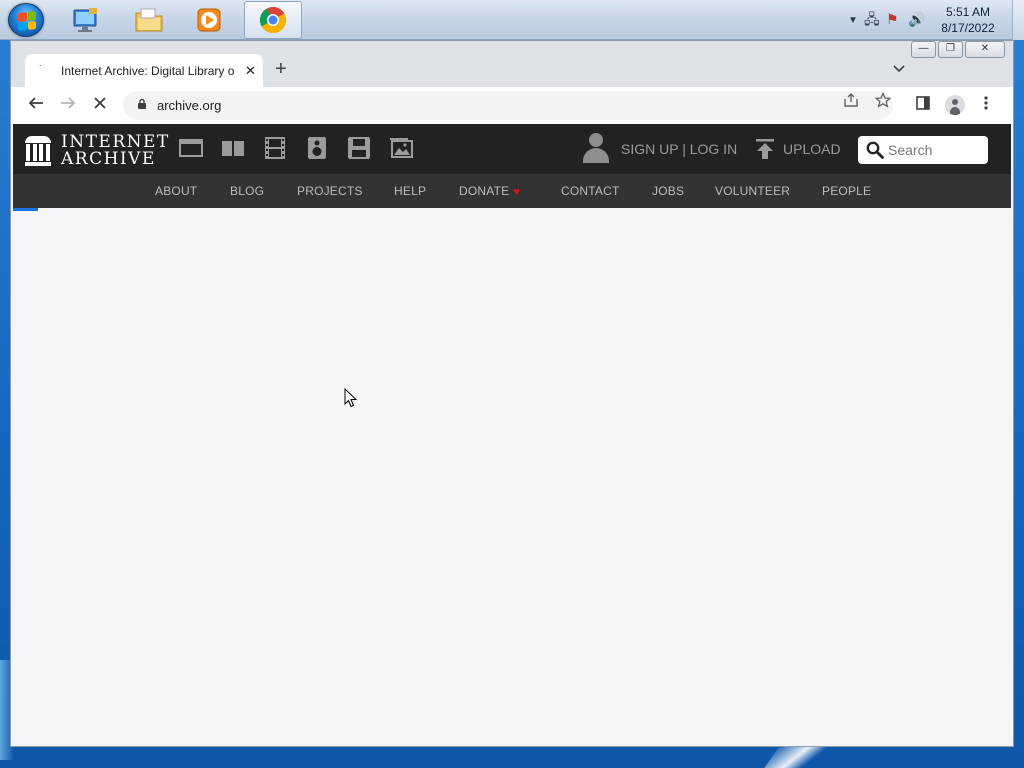  What do you see at coordinates (1018, 20) in the screenshot?
I see `show-desktop-button` at bounding box center [1018, 20].